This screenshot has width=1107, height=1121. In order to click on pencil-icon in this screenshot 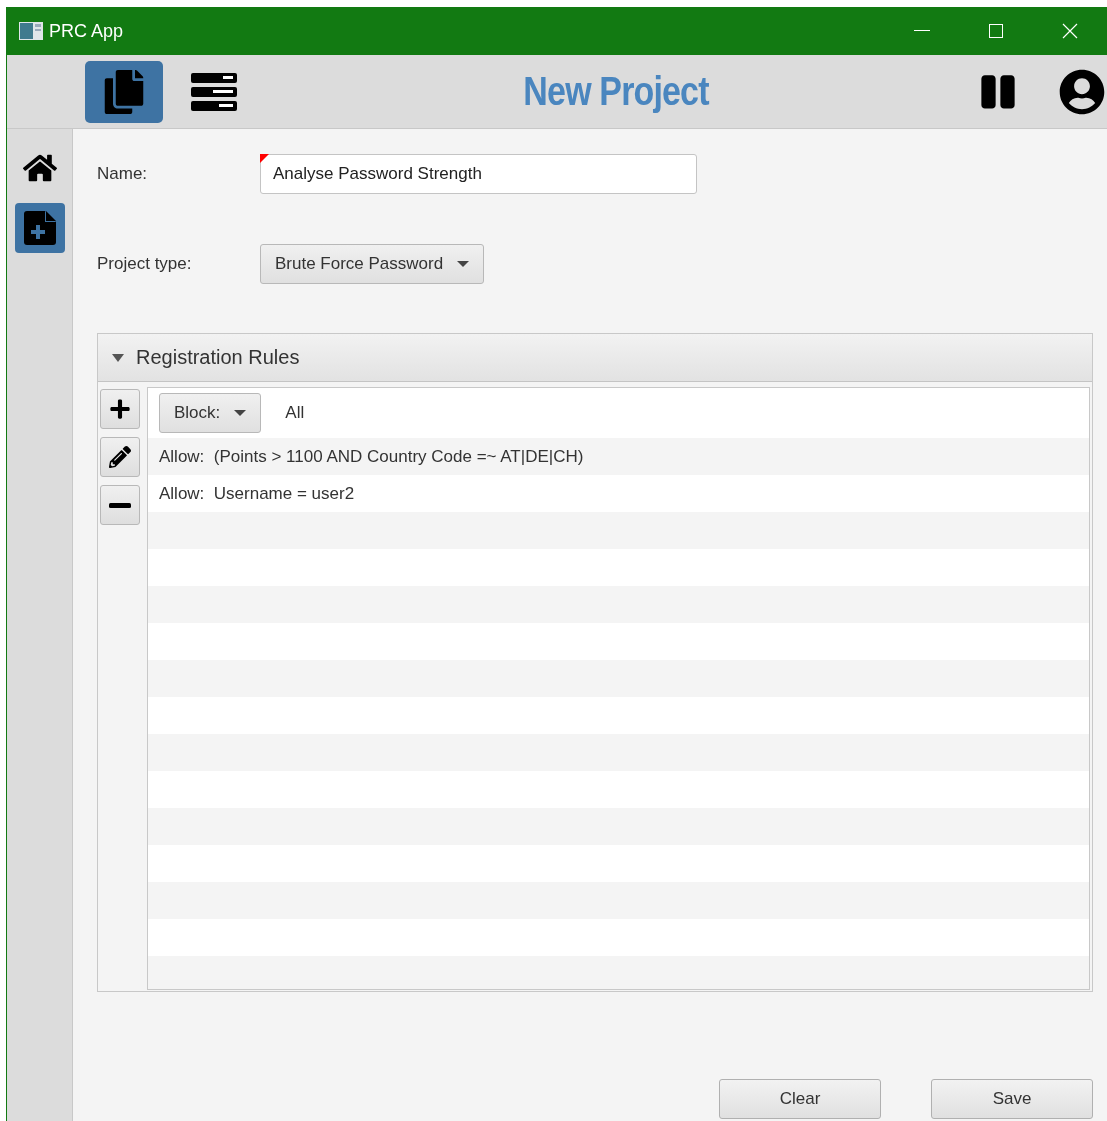, I will do `click(120, 457)`.